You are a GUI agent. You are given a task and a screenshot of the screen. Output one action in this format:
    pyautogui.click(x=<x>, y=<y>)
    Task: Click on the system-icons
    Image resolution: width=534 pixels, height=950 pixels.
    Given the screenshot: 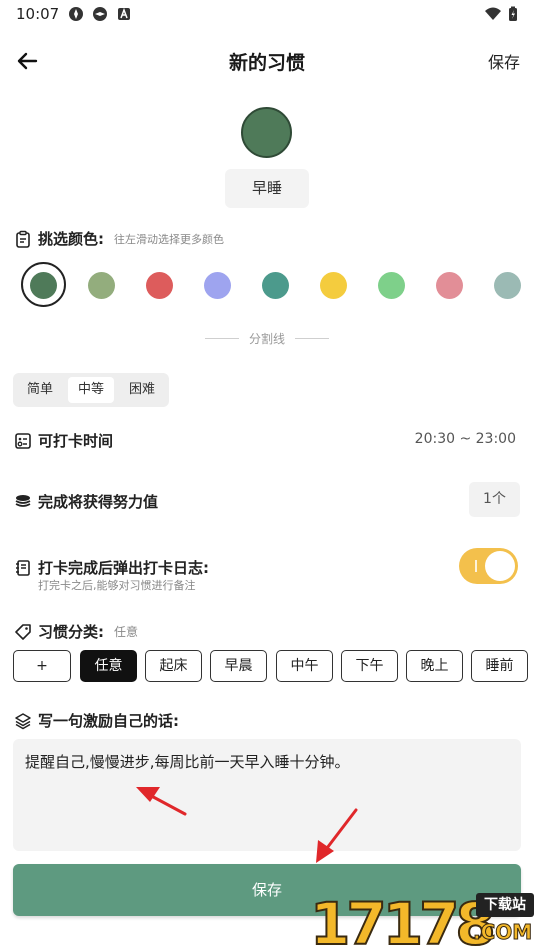 What is the action you would take?
    pyautogui.click(x=501, y=14)
    